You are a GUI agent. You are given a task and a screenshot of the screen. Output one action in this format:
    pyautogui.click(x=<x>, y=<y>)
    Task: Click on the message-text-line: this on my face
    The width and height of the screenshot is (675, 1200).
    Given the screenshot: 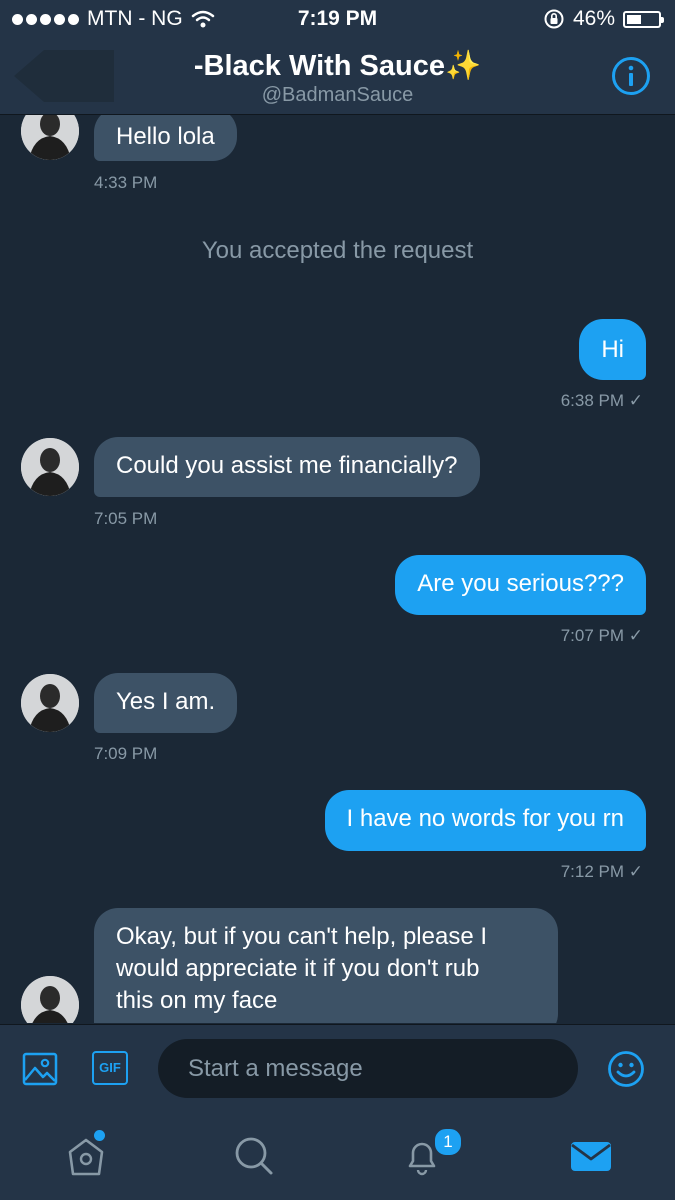 What is the action you would take?
    pyautogui.click(x=197, y=1000)
    